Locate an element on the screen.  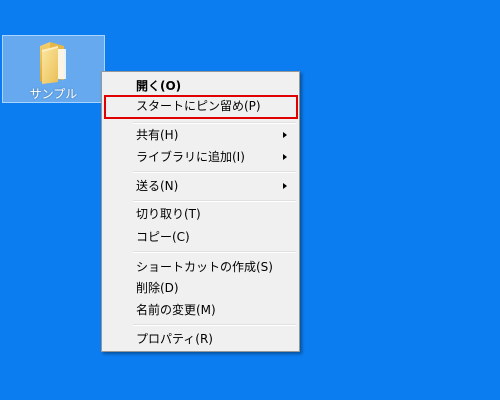
menu-item-label: 開く(O) is located at coordinates (159, 86).